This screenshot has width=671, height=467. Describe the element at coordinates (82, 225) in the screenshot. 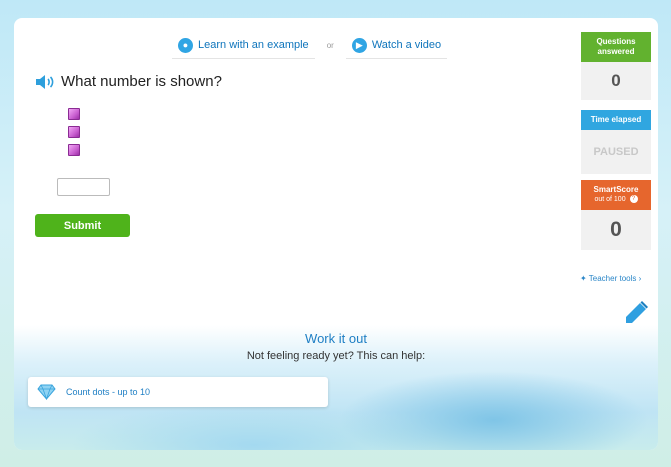

I see `submit-button: Submit` at that location.